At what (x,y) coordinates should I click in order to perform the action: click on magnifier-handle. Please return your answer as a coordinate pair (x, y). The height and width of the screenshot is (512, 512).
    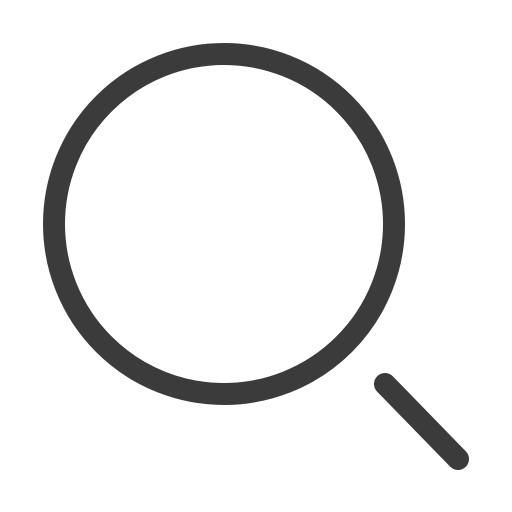
    Looking at the image, I should click on (421, 421).